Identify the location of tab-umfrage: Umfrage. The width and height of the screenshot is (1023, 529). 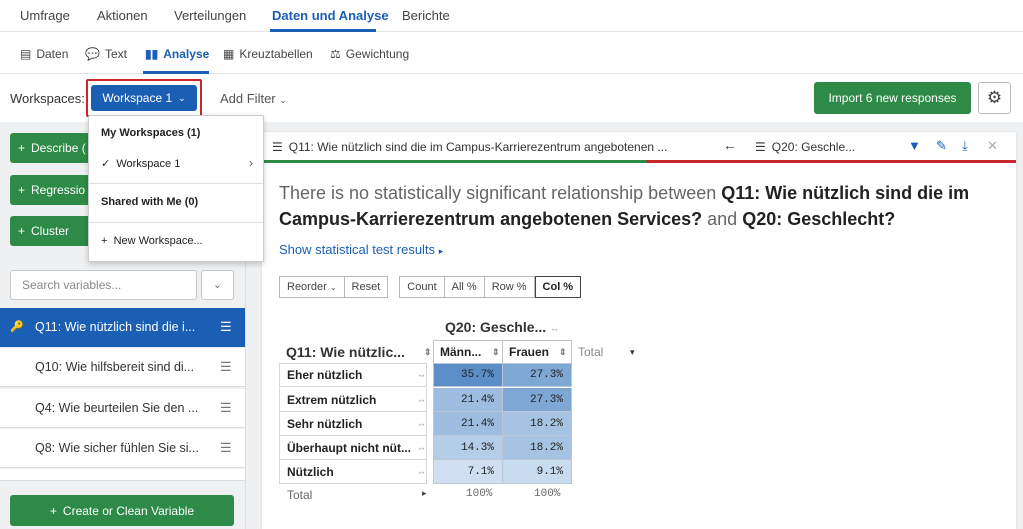
(45, 15).